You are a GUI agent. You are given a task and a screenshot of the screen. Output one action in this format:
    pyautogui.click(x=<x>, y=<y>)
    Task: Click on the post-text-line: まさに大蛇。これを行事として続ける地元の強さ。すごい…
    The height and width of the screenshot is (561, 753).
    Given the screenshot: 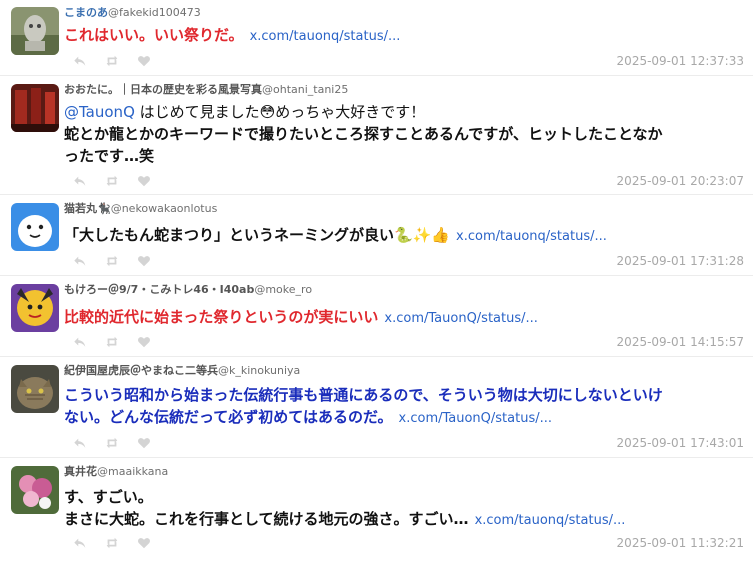 What is the action you would take?
    pyautogui.click(x=266, y=519)
    